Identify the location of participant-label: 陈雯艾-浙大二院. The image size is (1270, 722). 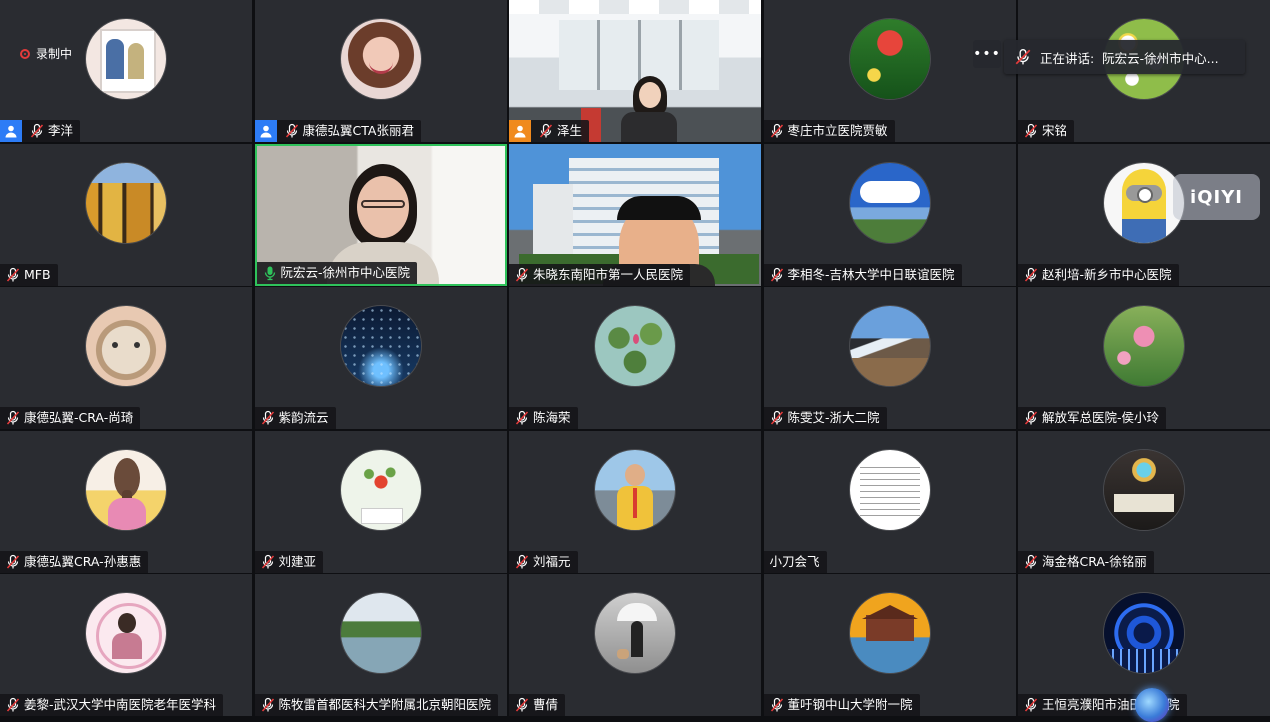
(825, 418).